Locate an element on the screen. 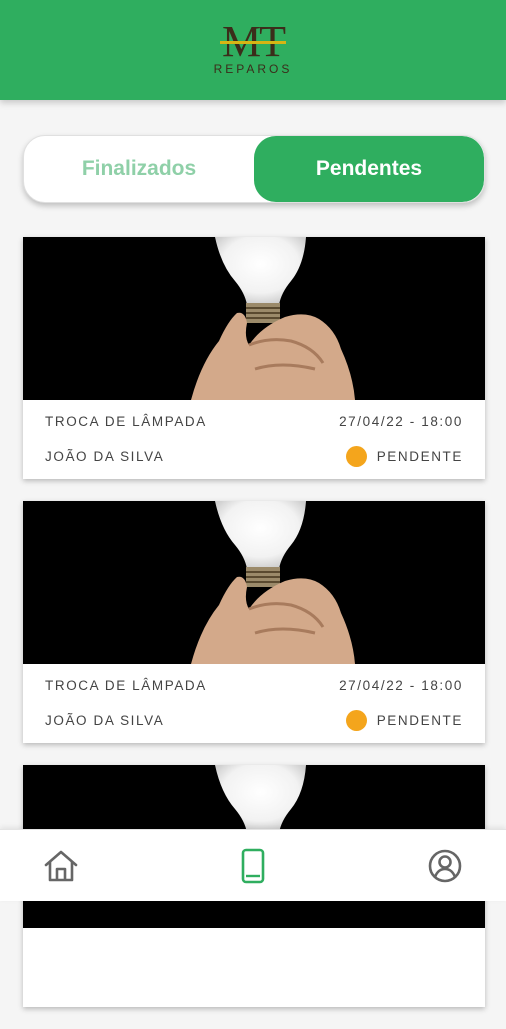  tablet-icon is located at coordinates (253, 866).